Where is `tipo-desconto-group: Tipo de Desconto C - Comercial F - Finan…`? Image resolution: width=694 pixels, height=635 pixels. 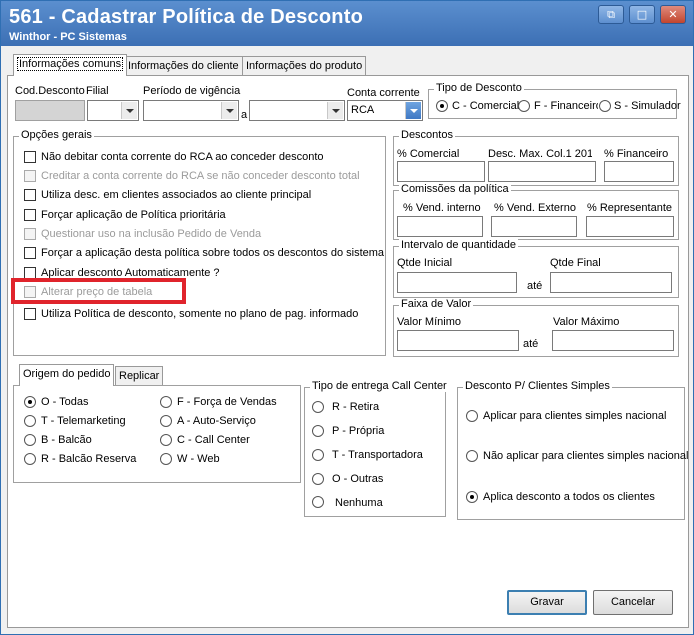
tipo-desconto-group: Tipo de Desconto C - Comercial F - Finan… is located at coordinates (554, 100).